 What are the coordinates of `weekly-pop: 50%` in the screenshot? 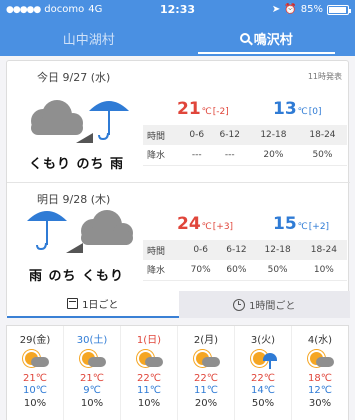 It's located at (263, 403).